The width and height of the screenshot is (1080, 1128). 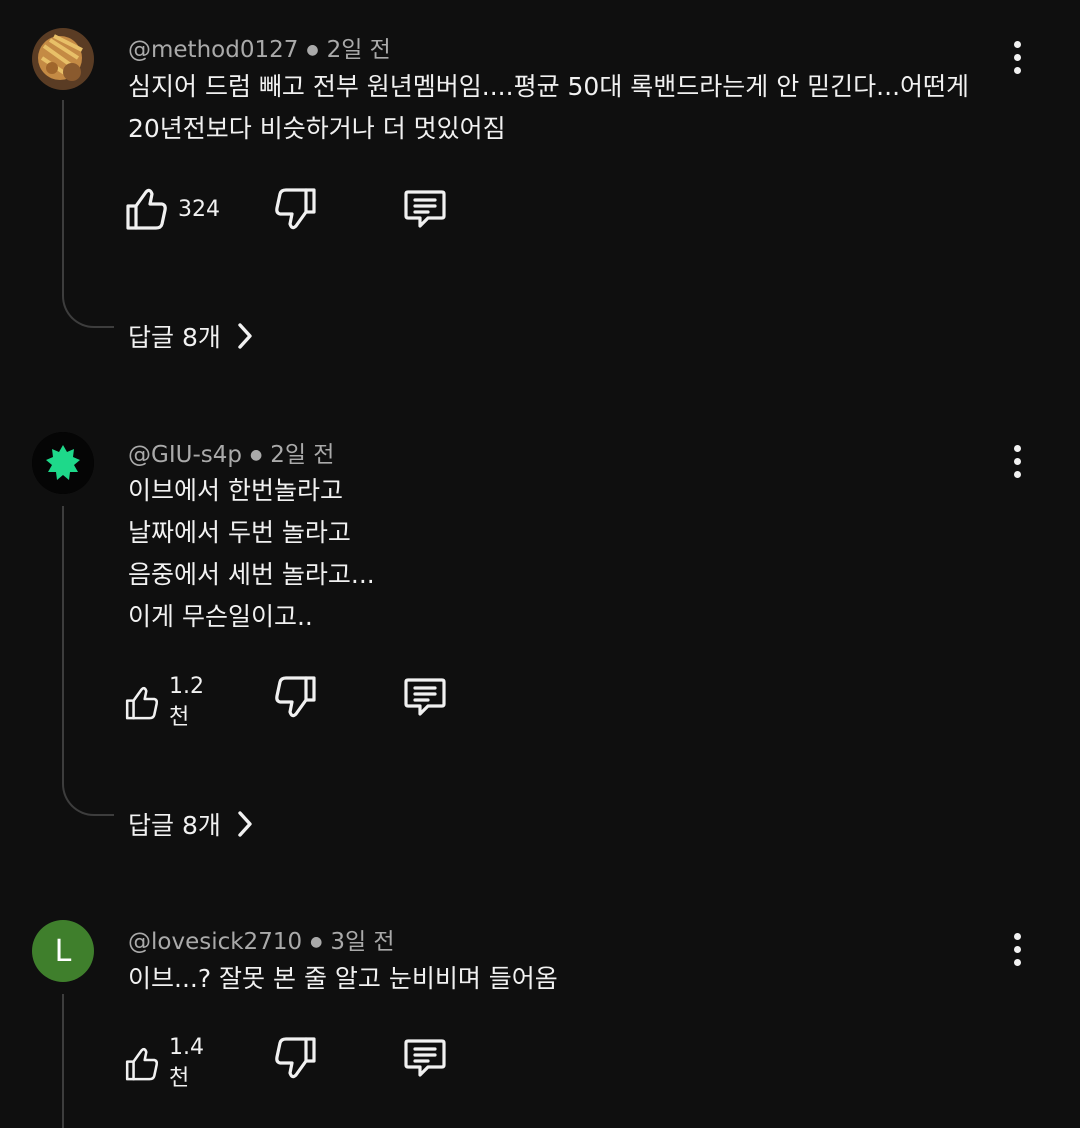 What do you see at coordinates (199, 209) in the screenshot?
I see `like-count: 324` at bounding box center [199, 209].